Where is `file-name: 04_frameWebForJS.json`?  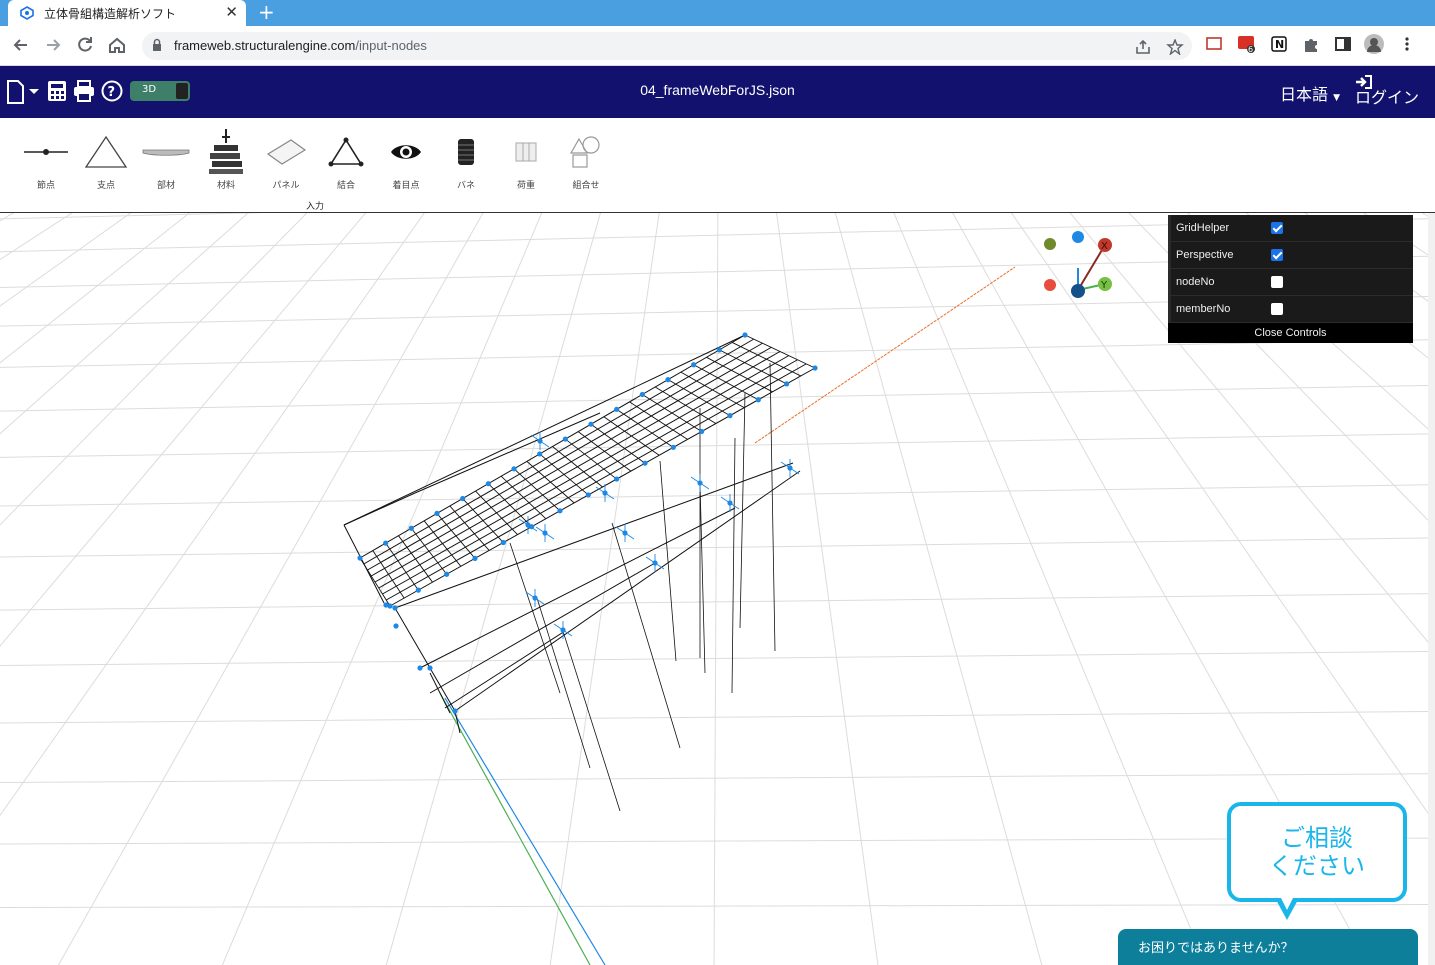
file-name: 04_frameWebForJS.json is located at coordinates (717, 90).